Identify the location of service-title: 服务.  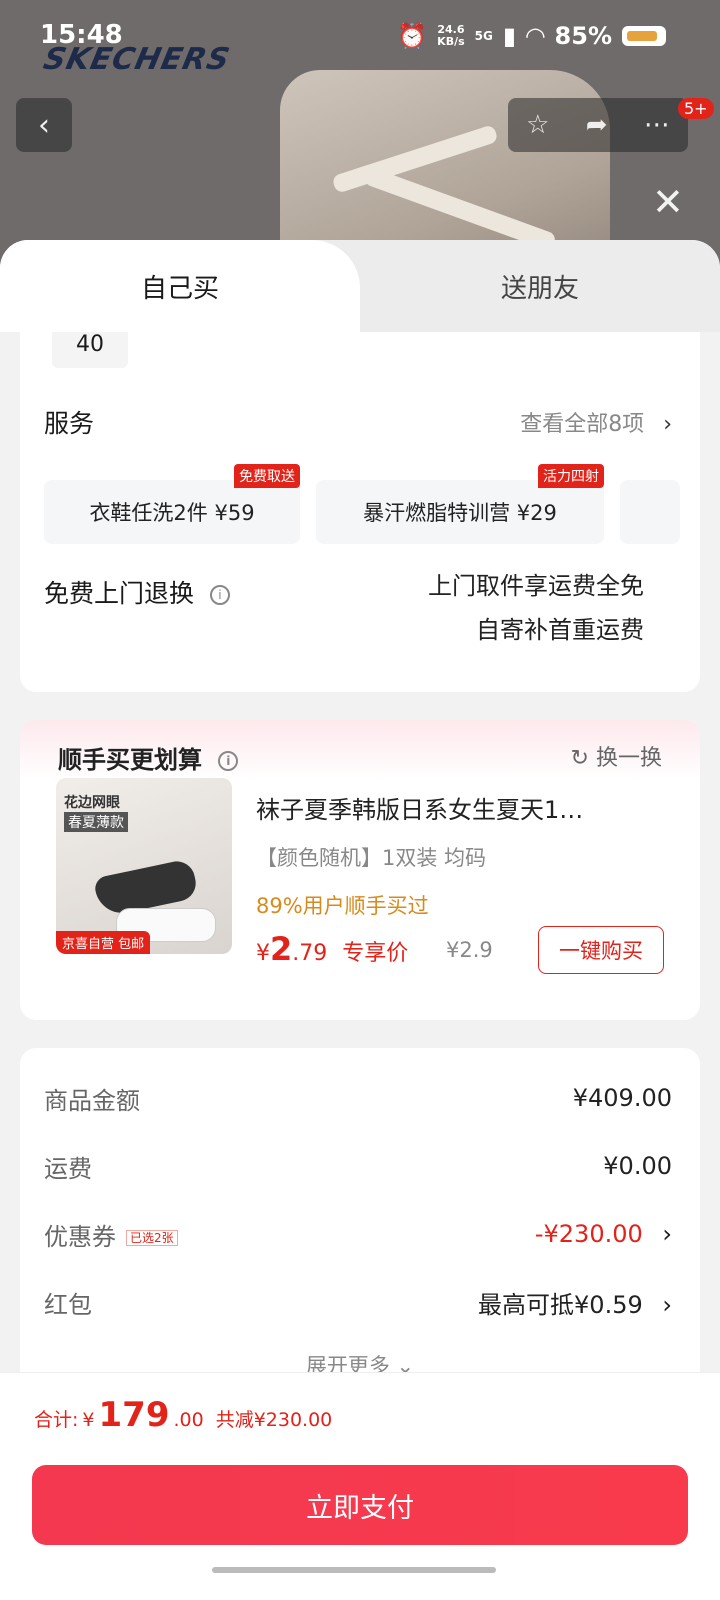
(69, 423).